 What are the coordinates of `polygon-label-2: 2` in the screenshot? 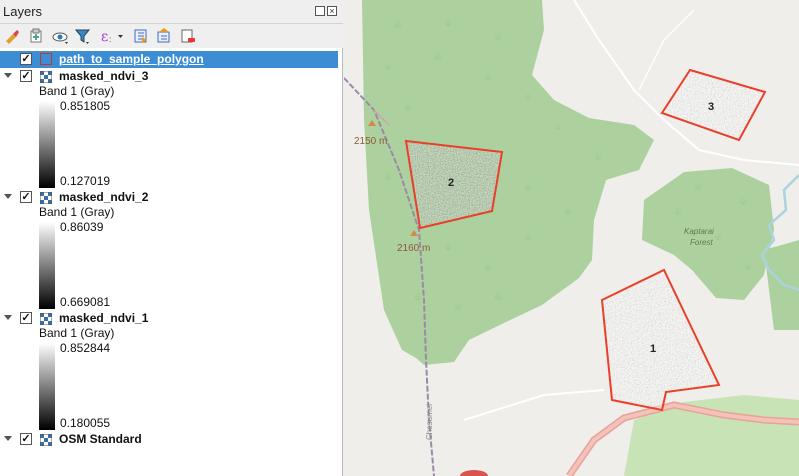 It's located at (451, 183).